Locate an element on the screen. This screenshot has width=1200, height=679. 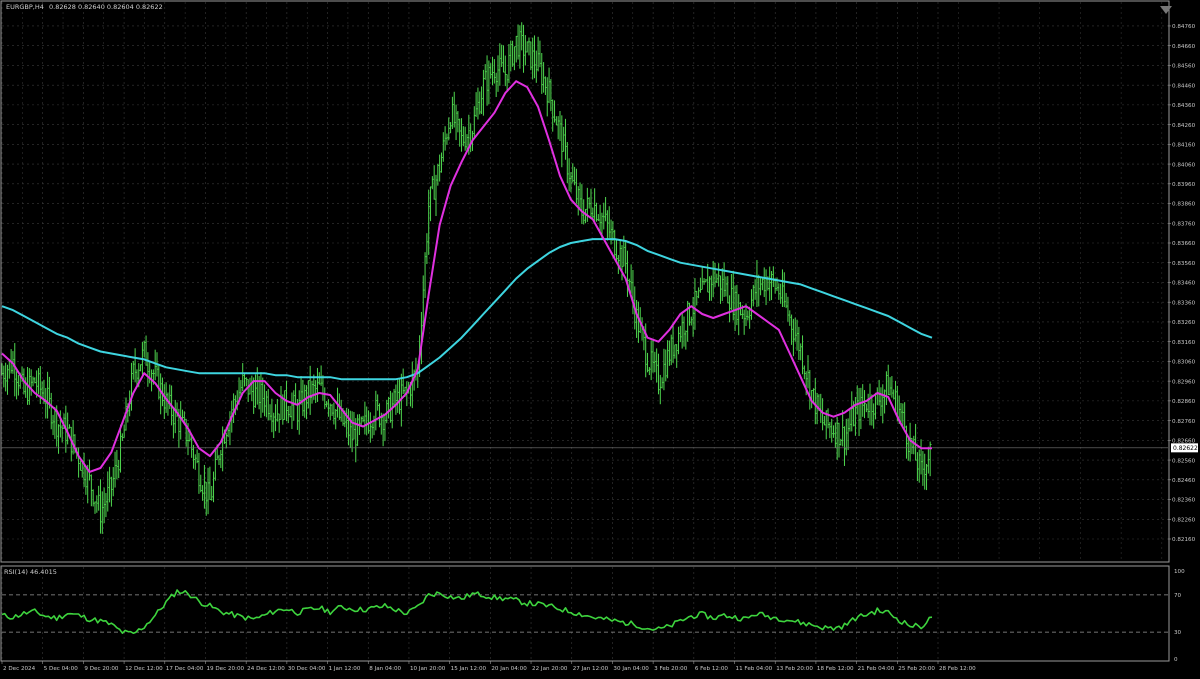
time-tick-label: 15 Jan 12:00 is located at coordinates (469, 669).